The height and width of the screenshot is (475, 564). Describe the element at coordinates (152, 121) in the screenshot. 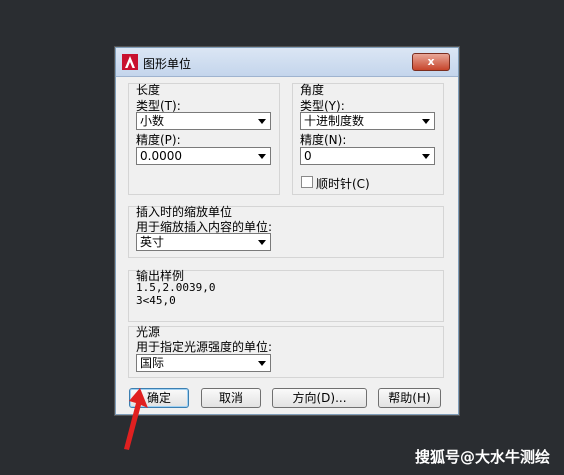

I see `length-type-value: 小数` at that location.